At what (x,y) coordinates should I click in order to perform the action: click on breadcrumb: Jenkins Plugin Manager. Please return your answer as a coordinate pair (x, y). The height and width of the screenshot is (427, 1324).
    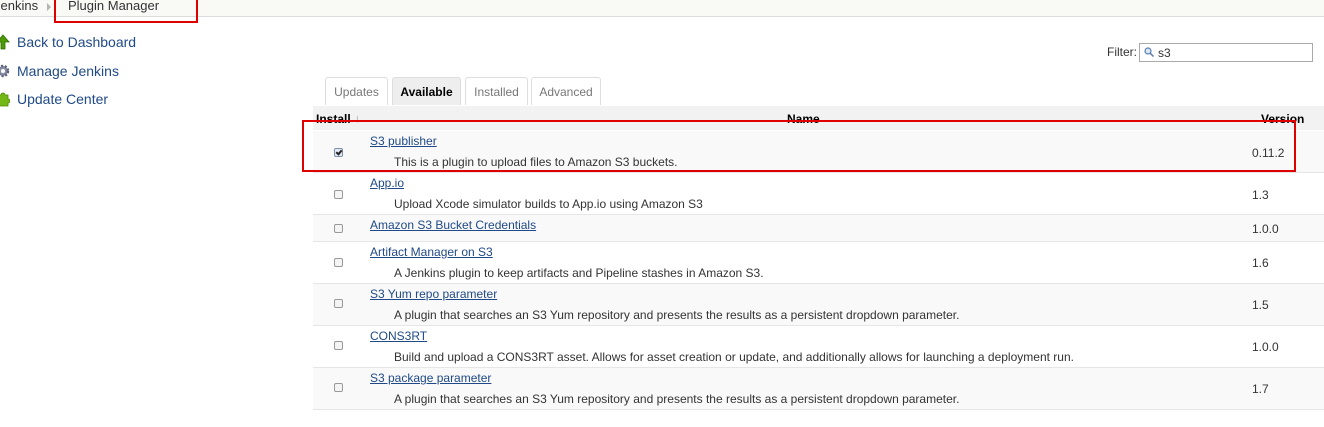
    Looking at the image, I should click on (662, 8).